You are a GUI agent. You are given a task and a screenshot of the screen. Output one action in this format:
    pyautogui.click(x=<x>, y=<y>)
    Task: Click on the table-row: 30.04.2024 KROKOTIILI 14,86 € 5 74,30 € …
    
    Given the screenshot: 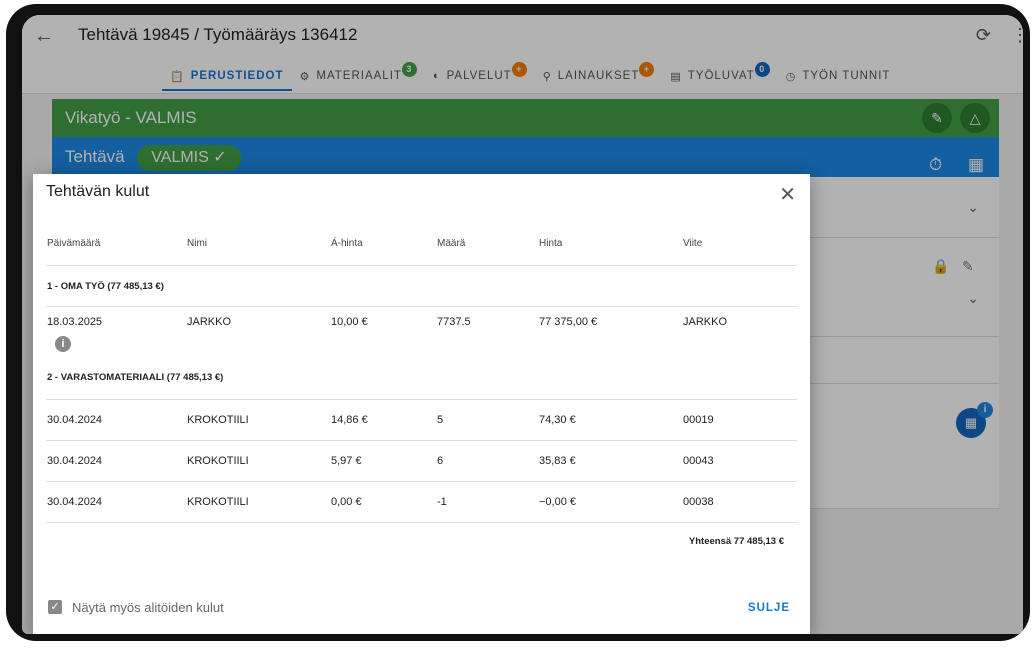 What is the action you would take?
    pyautogui.click(x=421, y=420)
    